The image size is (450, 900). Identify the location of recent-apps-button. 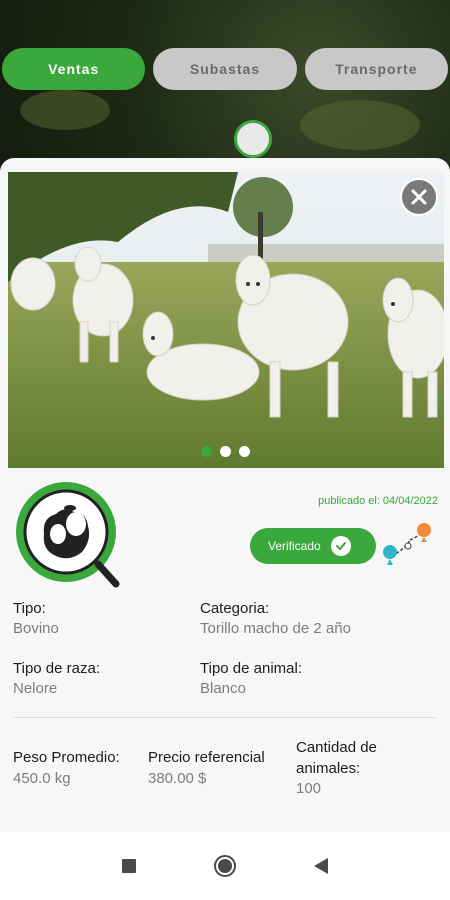
(129, 866).